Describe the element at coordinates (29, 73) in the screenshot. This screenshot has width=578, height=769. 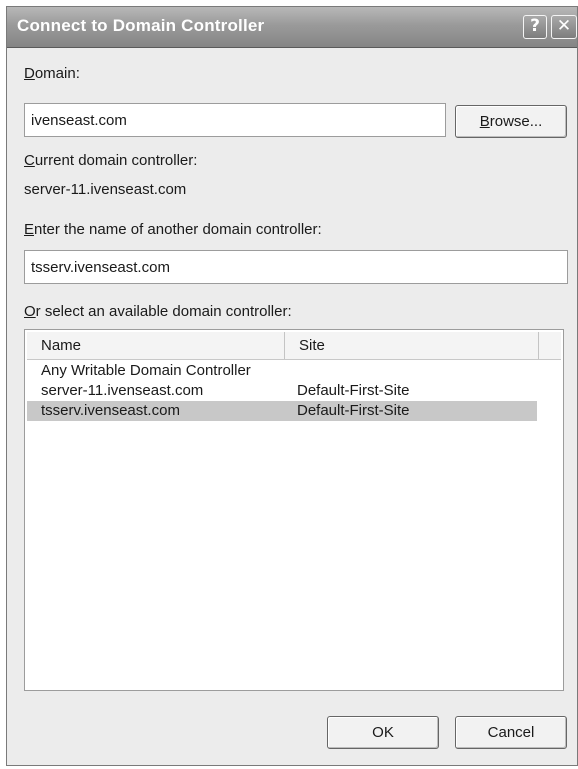
I see `domain-label-mnemonic: D` at that location.